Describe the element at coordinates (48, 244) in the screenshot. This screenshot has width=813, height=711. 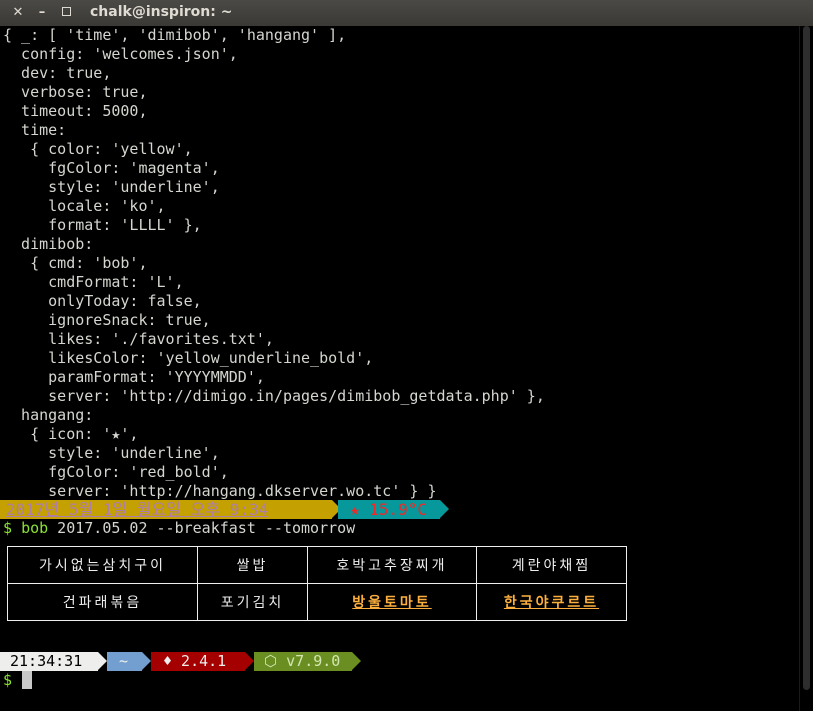
I see `output-line: dimibob:` at that location.